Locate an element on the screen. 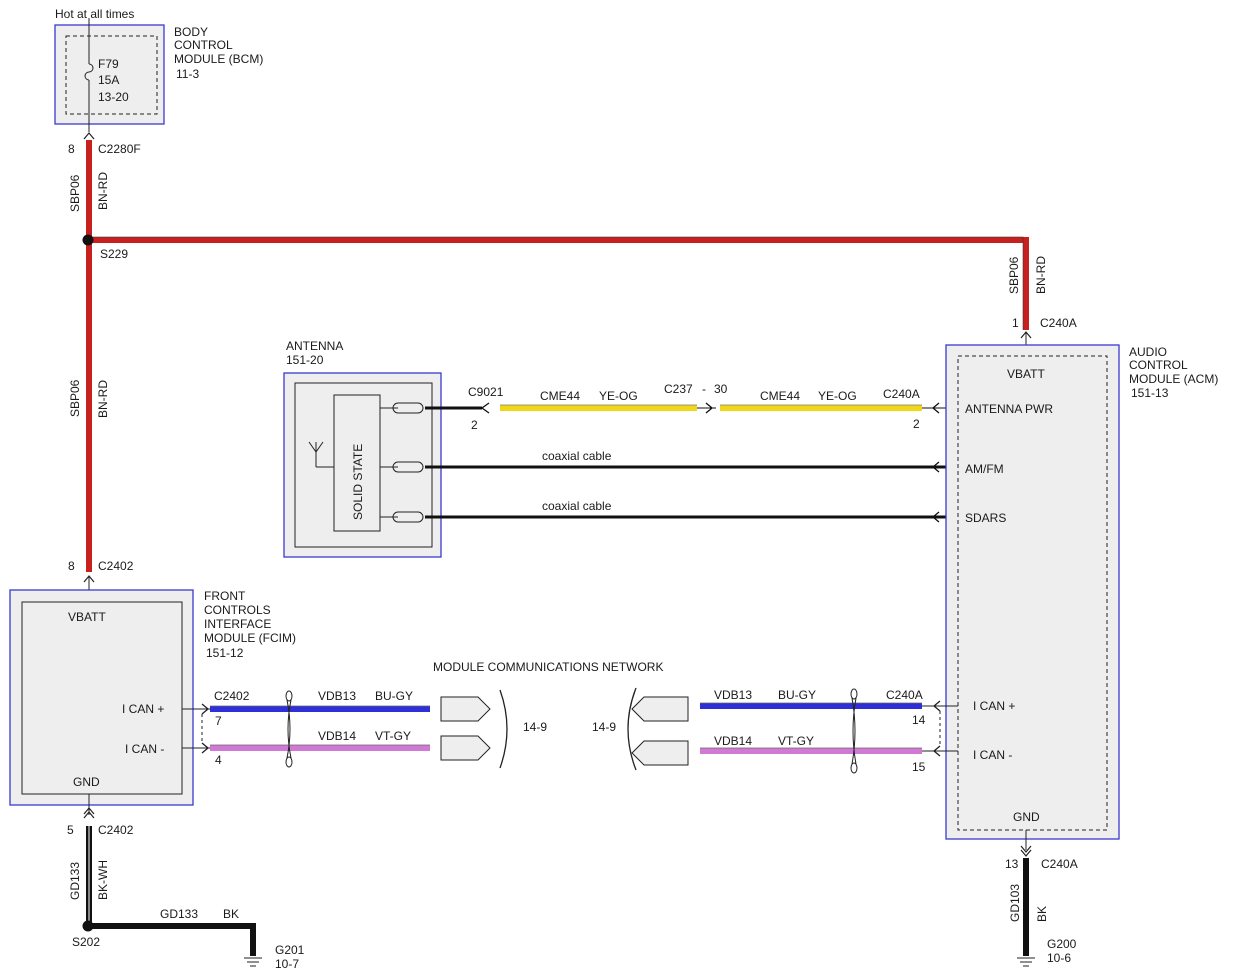  pwr-right-color: YE-OG is located at coordinates (837, 396).